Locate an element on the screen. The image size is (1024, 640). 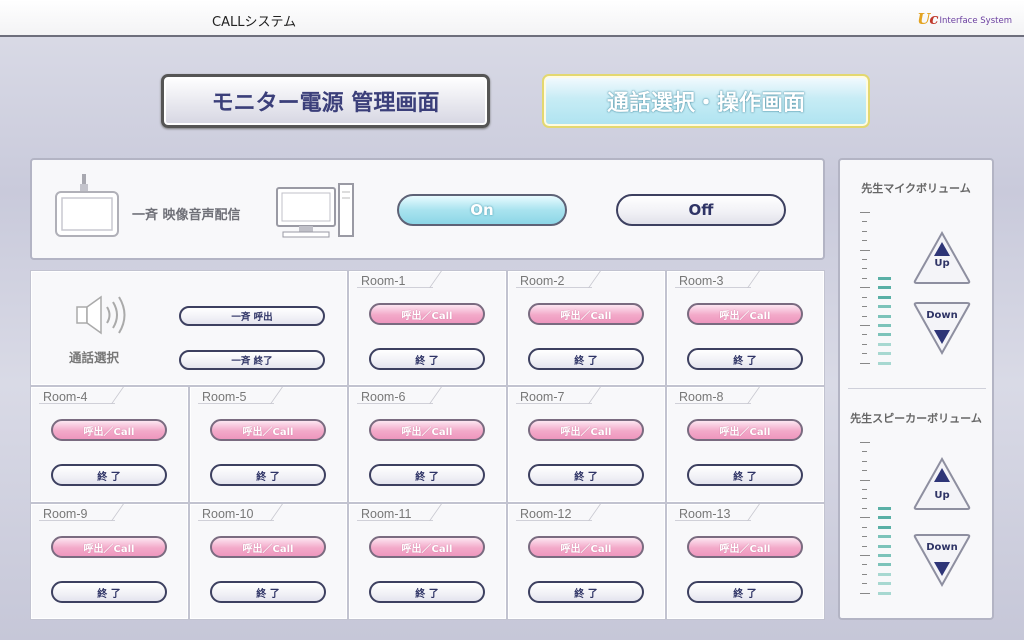
room-name: Room-12 is located at coordinates (546, 514).